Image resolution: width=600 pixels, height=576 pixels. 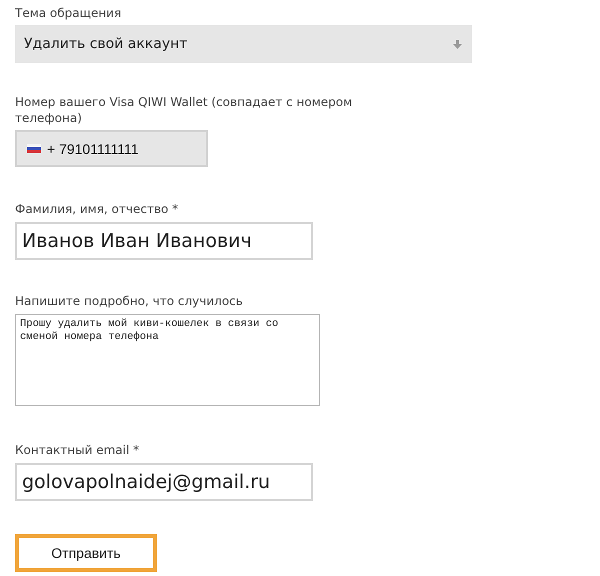 I want to click on input-field: golovapolnaidej@gmail.ru, so click(x=164, y=482).